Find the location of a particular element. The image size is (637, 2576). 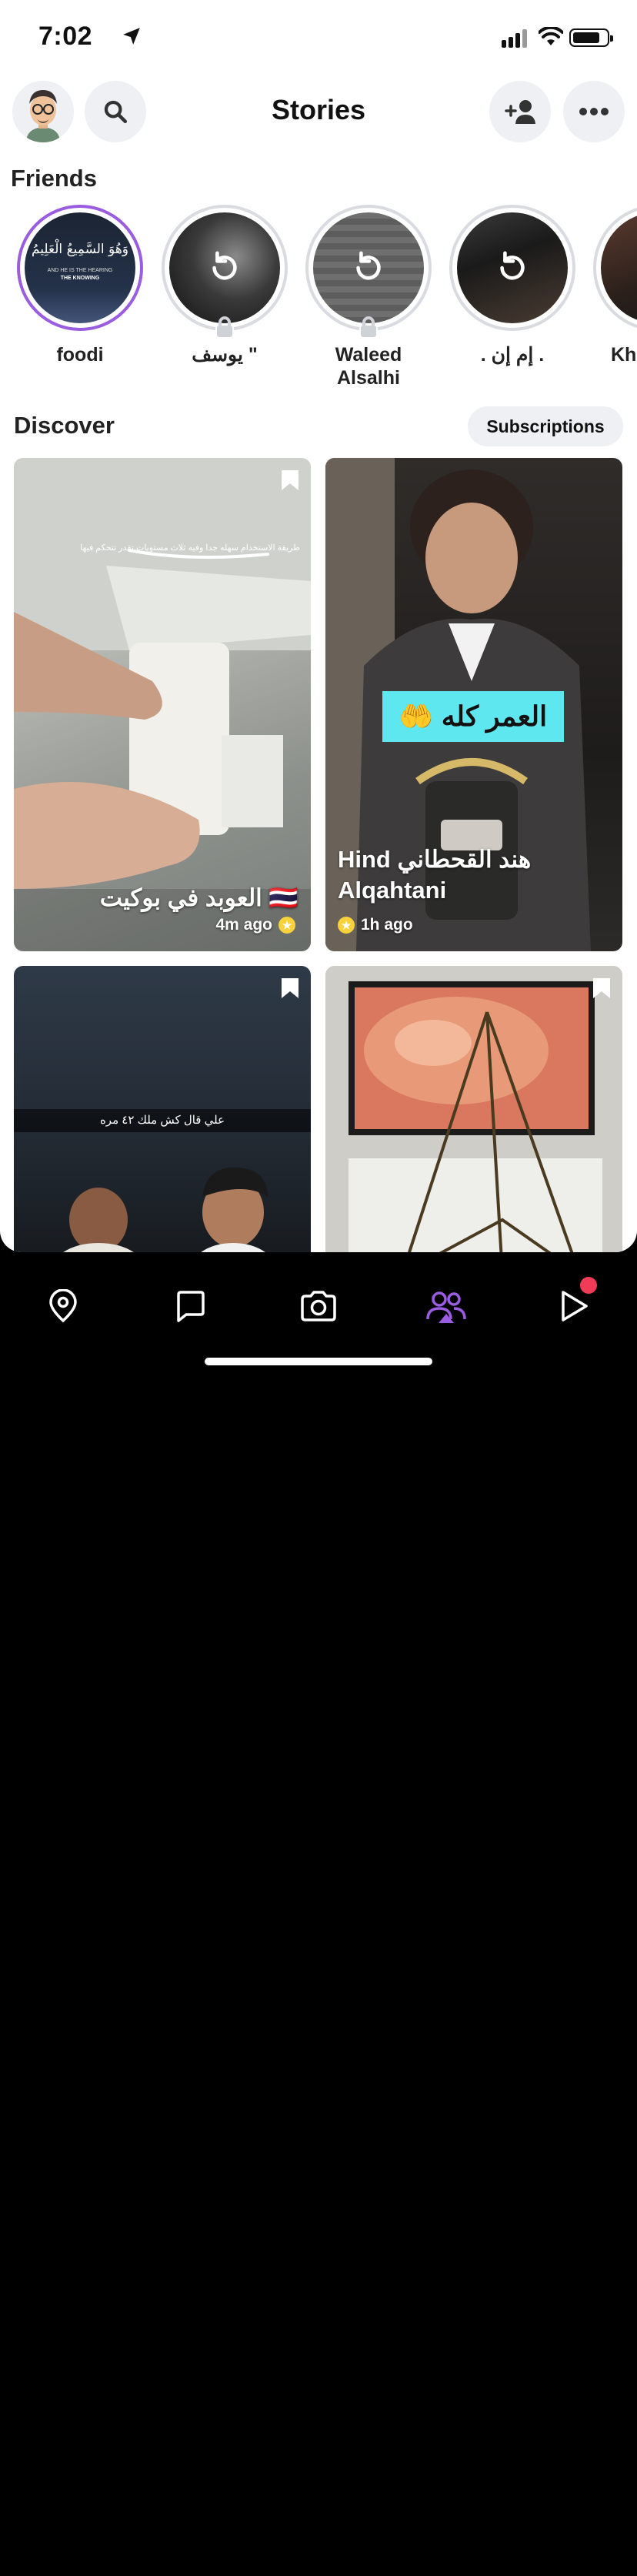

more-options-button is located at coordinates (594, 111).